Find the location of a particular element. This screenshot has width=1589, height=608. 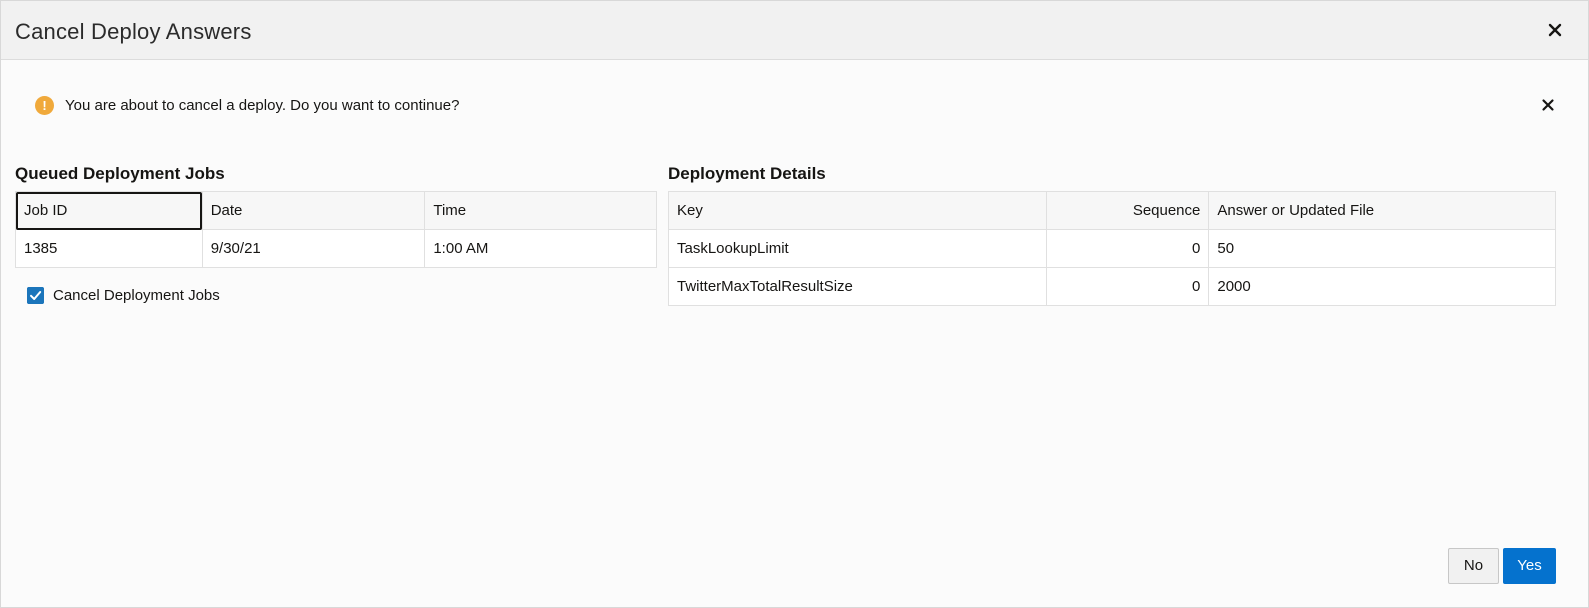

table-header-row: Key Sequence Answer or Updated File is located at coordinates (1112, 210).